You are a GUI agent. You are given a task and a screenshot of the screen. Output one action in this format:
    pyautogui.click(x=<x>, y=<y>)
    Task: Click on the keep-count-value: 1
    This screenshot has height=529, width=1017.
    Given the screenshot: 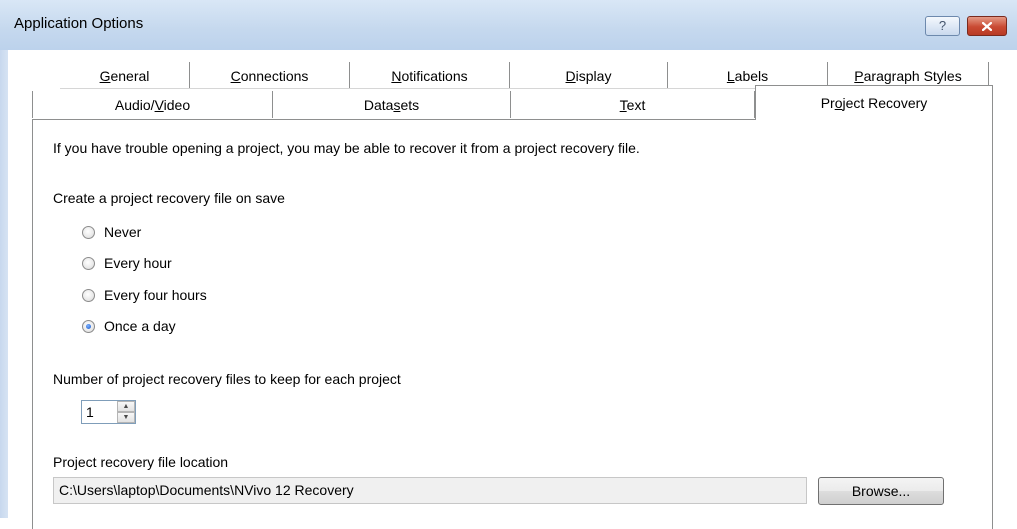 What is the action you would take?
    pyautogui.click(x=90, y=412)
    